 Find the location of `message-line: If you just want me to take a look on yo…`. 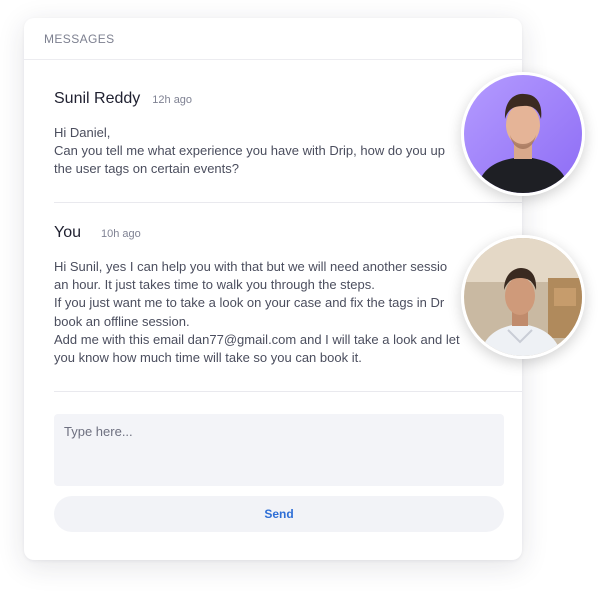

message-line: If you just want me to take a look on yo… is located at coordinates (249, 303).